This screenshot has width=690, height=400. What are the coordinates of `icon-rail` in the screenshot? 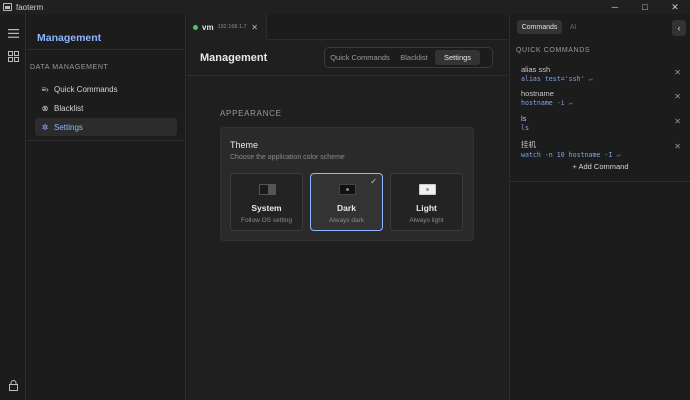 It's located at (13, 207).